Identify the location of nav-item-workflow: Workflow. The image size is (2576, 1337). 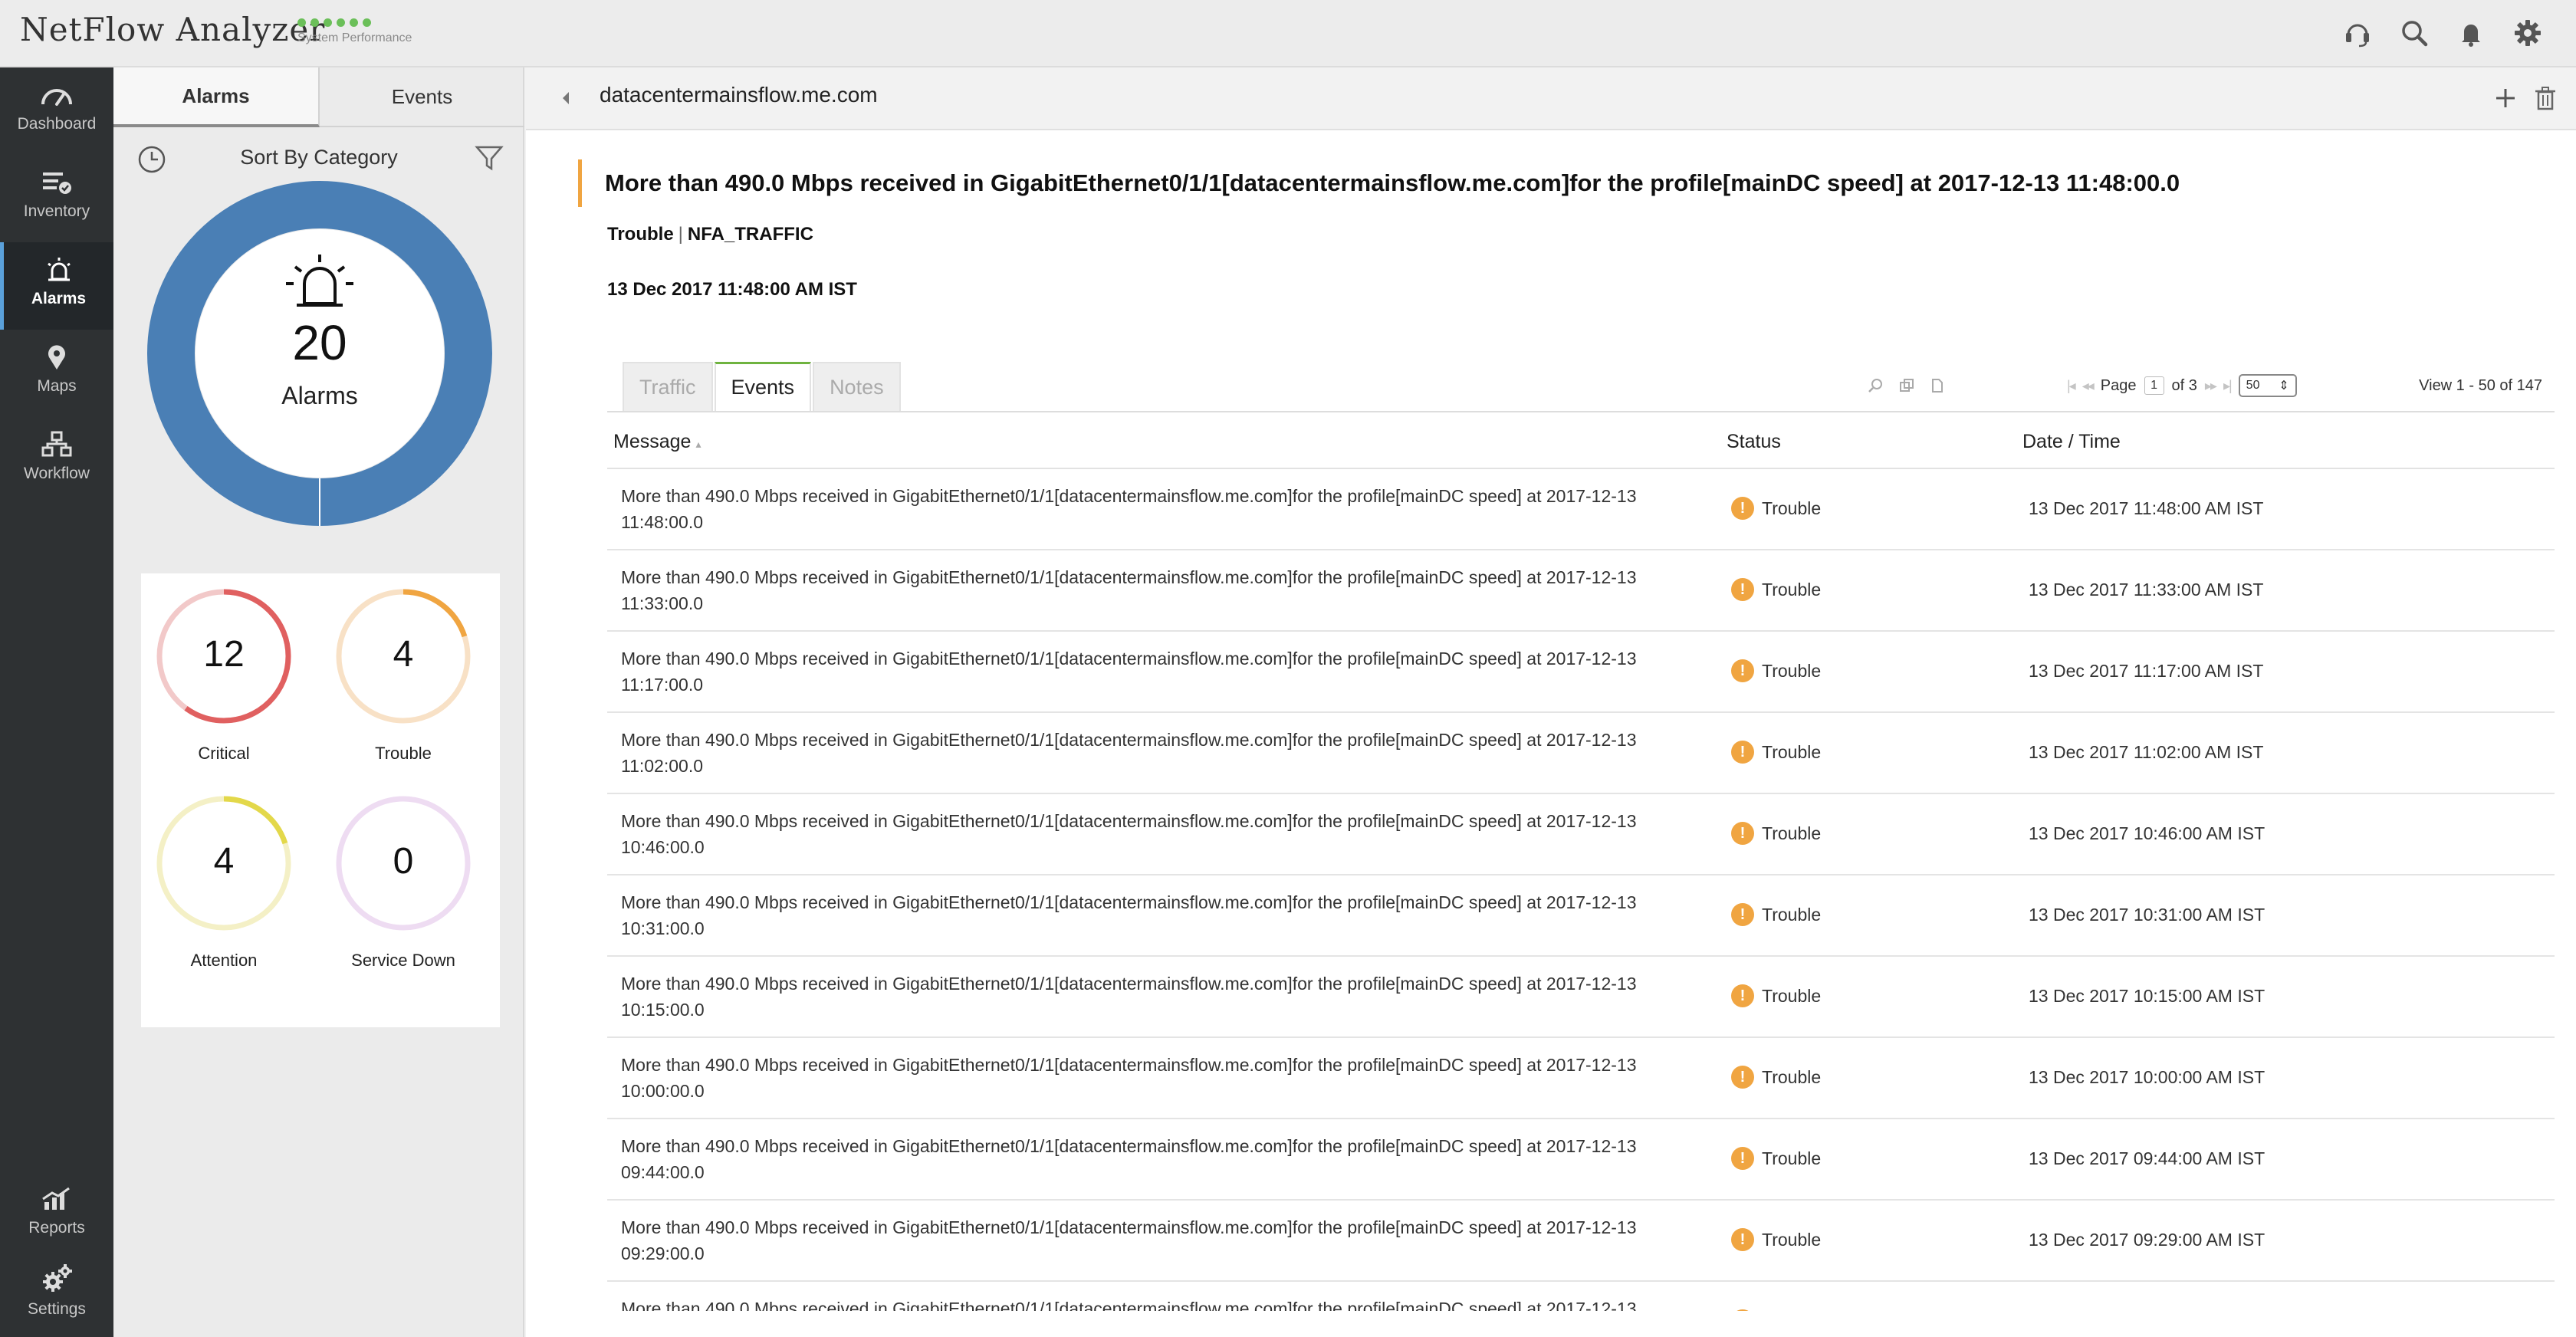
(57, 461).